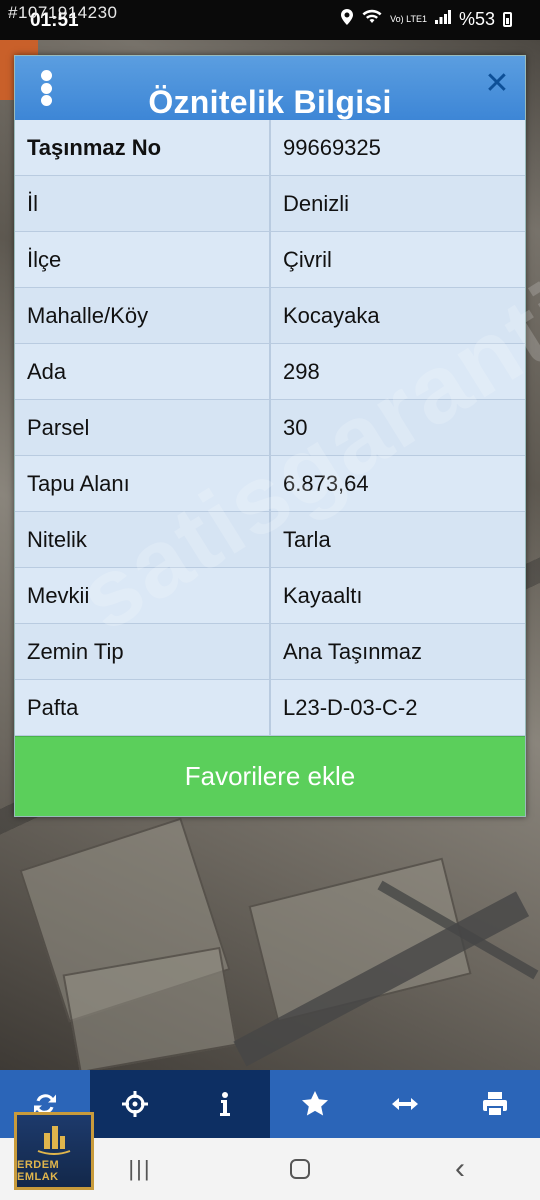  I want to click on home-button, so click(300, 1169).